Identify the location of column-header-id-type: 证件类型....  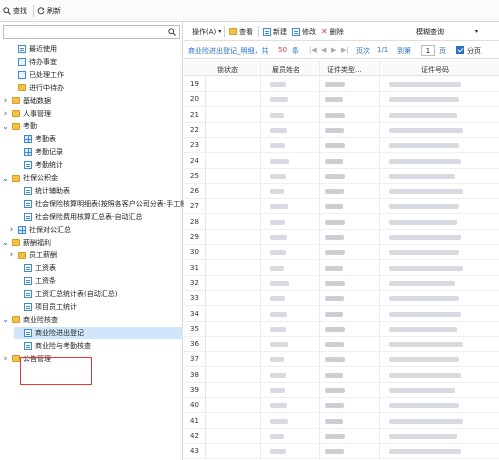
(344, 70).